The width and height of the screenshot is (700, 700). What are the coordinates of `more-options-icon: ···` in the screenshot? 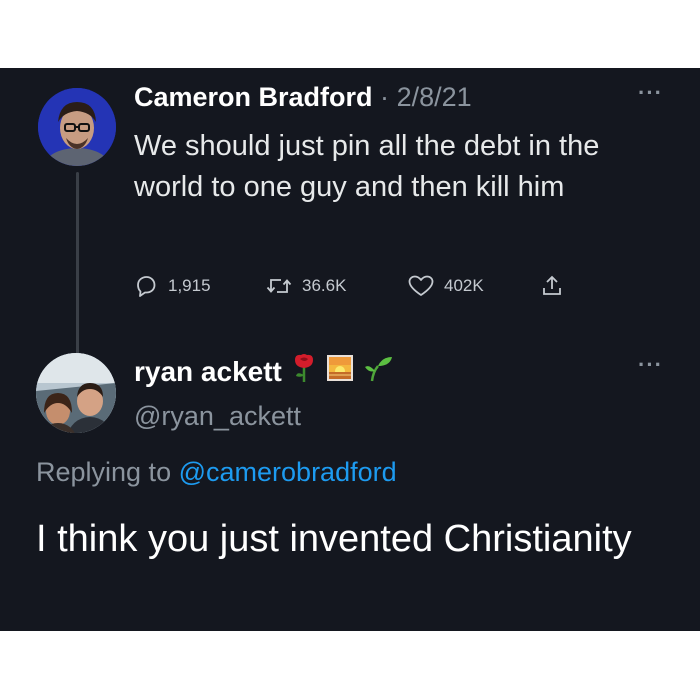 It's located at (650, 93).